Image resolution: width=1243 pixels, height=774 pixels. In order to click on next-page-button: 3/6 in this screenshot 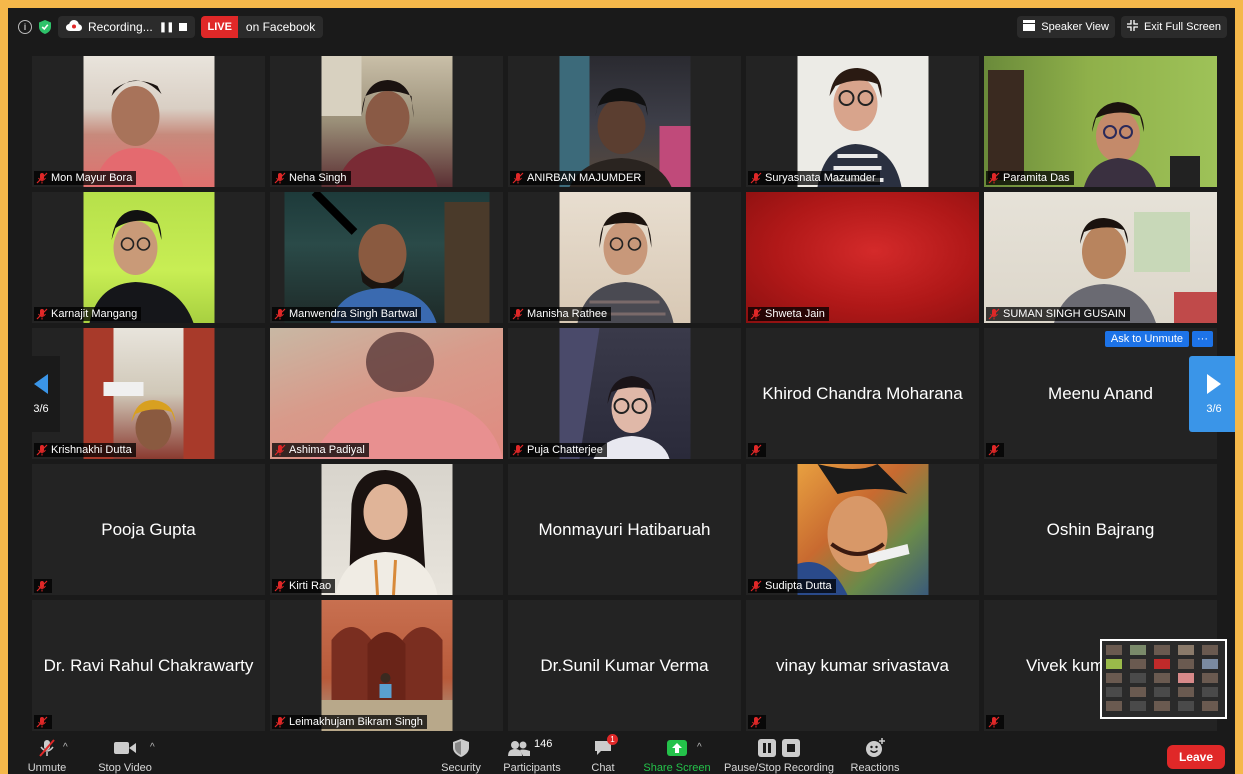, I will do `click(1212, 394)`.